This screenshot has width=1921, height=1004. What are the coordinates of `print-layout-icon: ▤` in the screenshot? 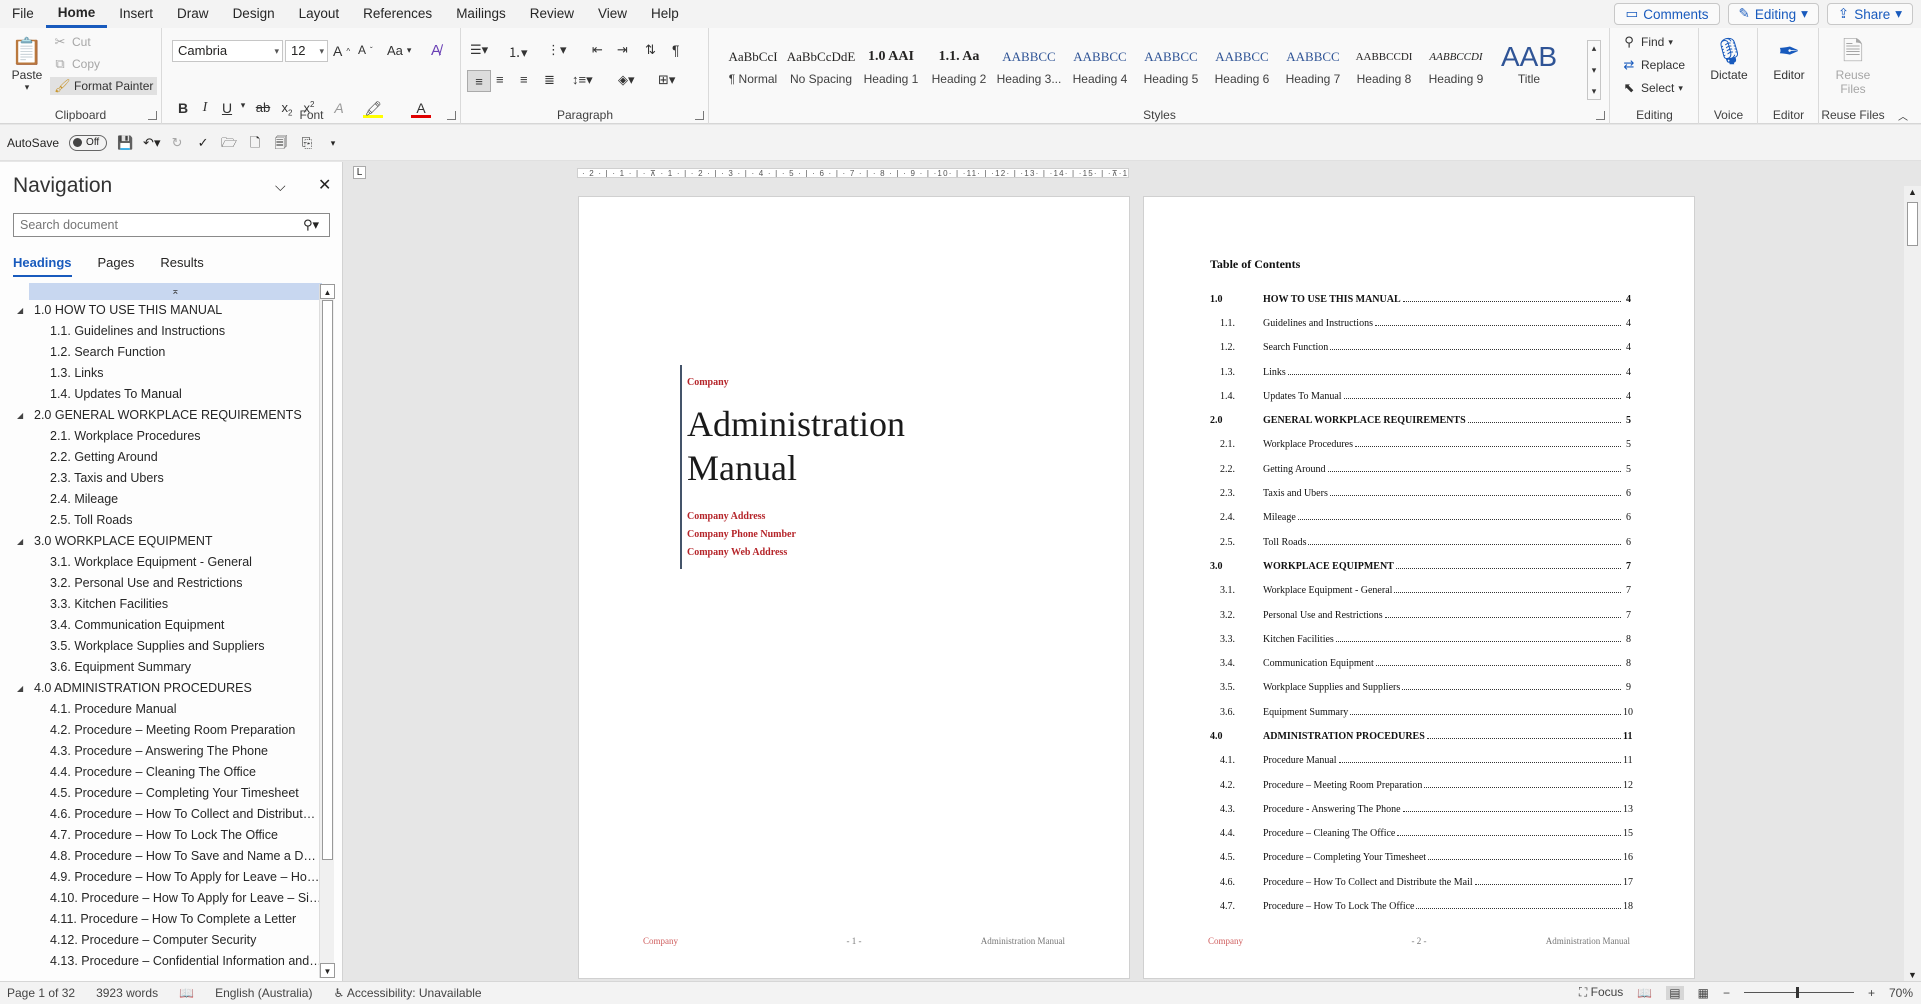 It's located at (1675, 992).